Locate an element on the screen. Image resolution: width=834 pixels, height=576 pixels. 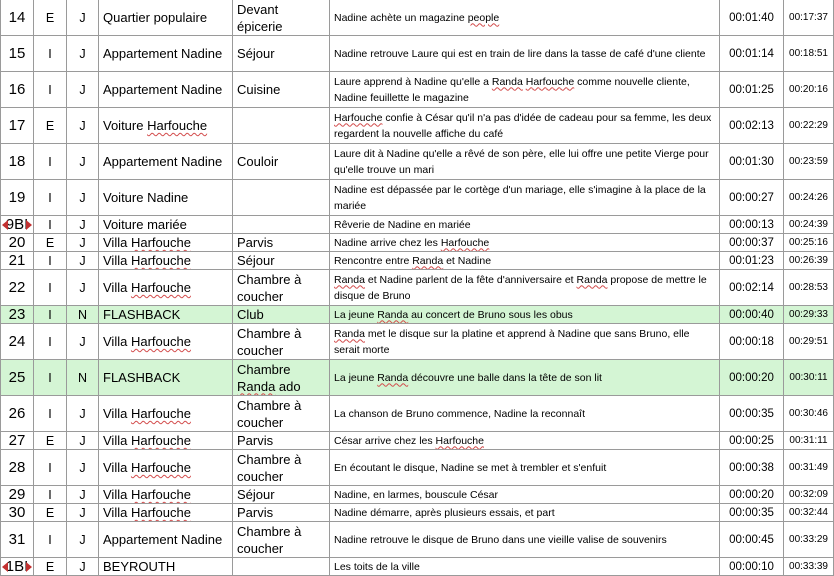
description-cell: Rêverie de Nadine en mariée is located at coordinates (524, 224).